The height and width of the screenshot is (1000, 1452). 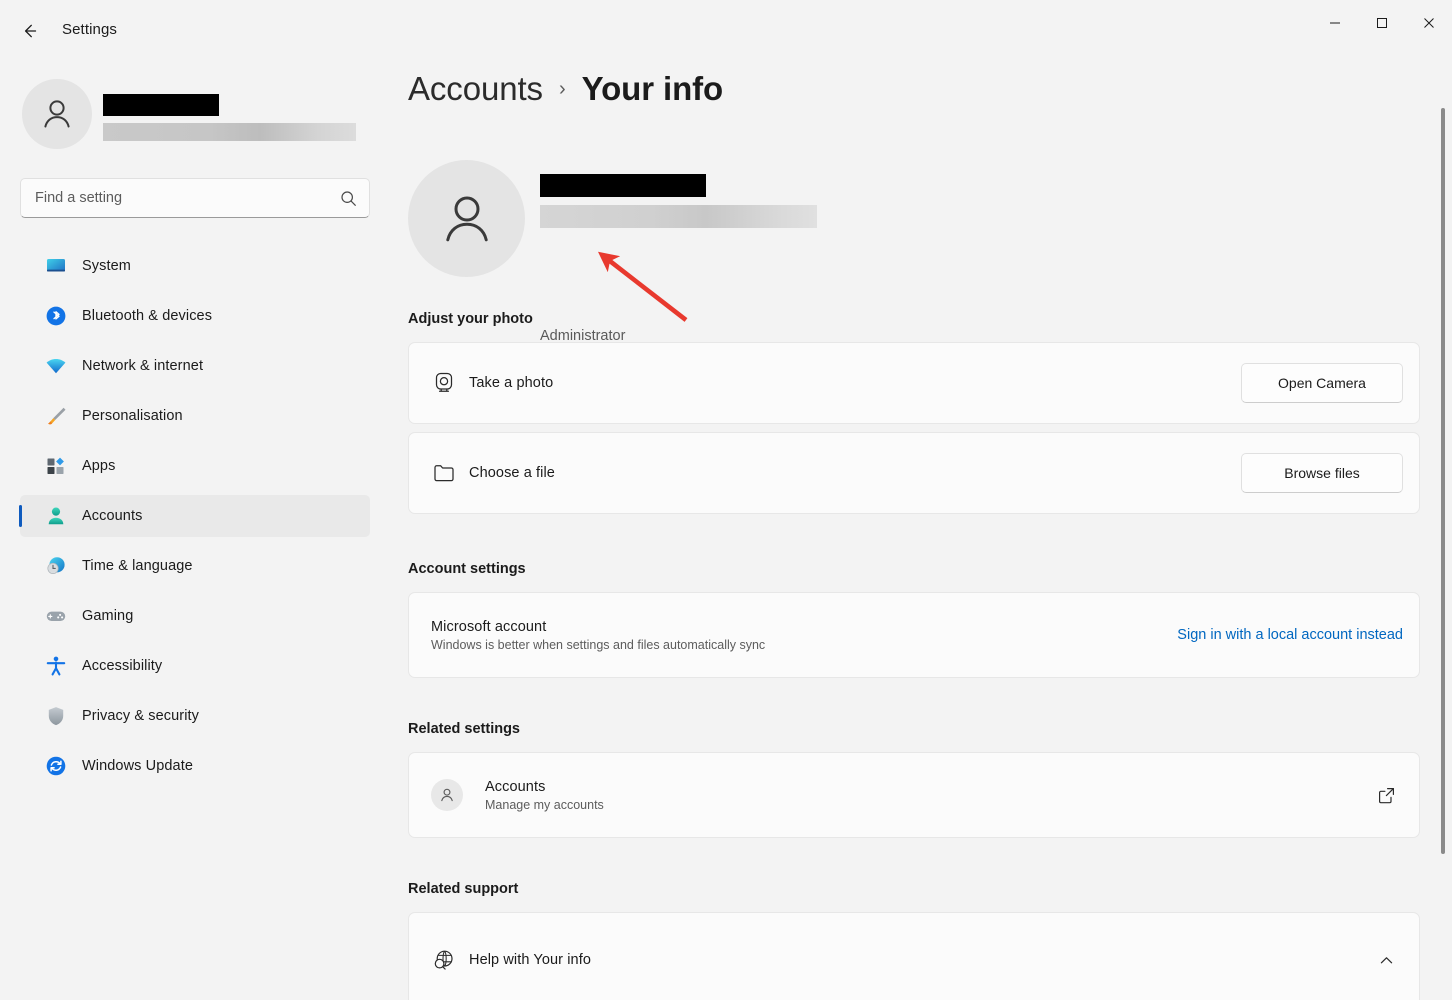 I want to click on help-with-your-info-card: Help with Your info, so click(x=914, y=956).